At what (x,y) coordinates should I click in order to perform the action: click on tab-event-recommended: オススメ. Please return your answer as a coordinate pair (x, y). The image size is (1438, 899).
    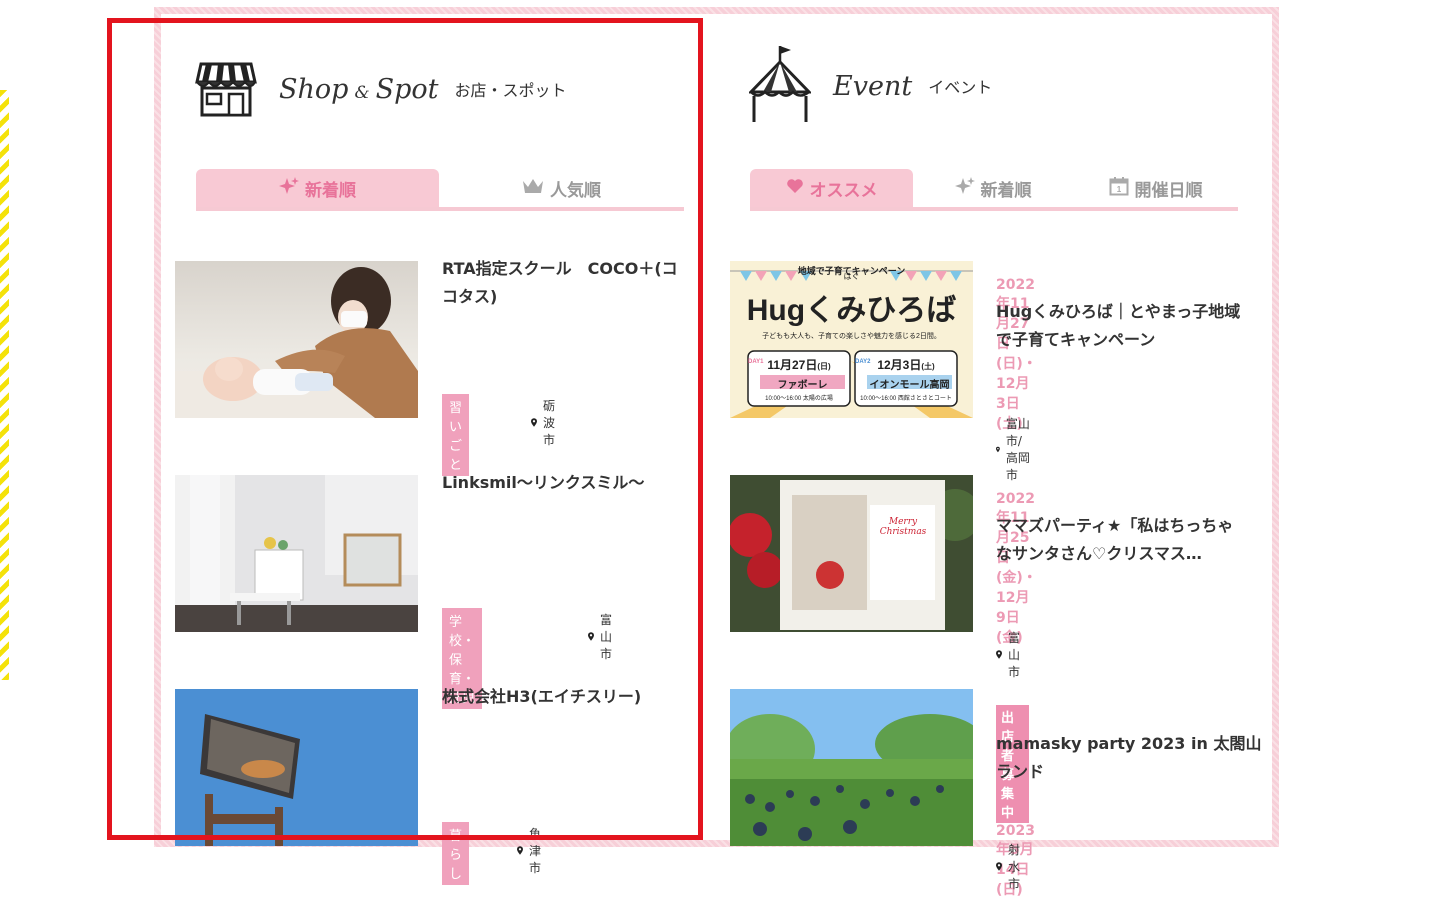
    Looking at the image, I should click on (831, 188).